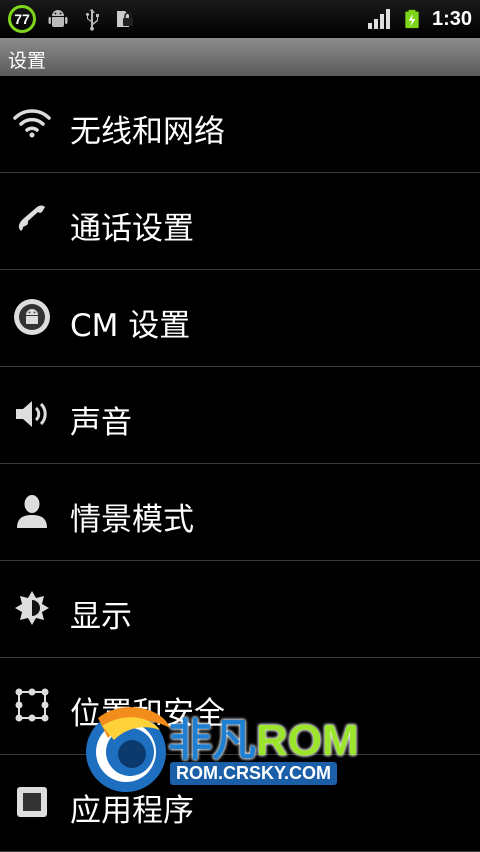 The width and height of the screenshot is (480, 852). I want to click on lock-icon, so click(125, 19).